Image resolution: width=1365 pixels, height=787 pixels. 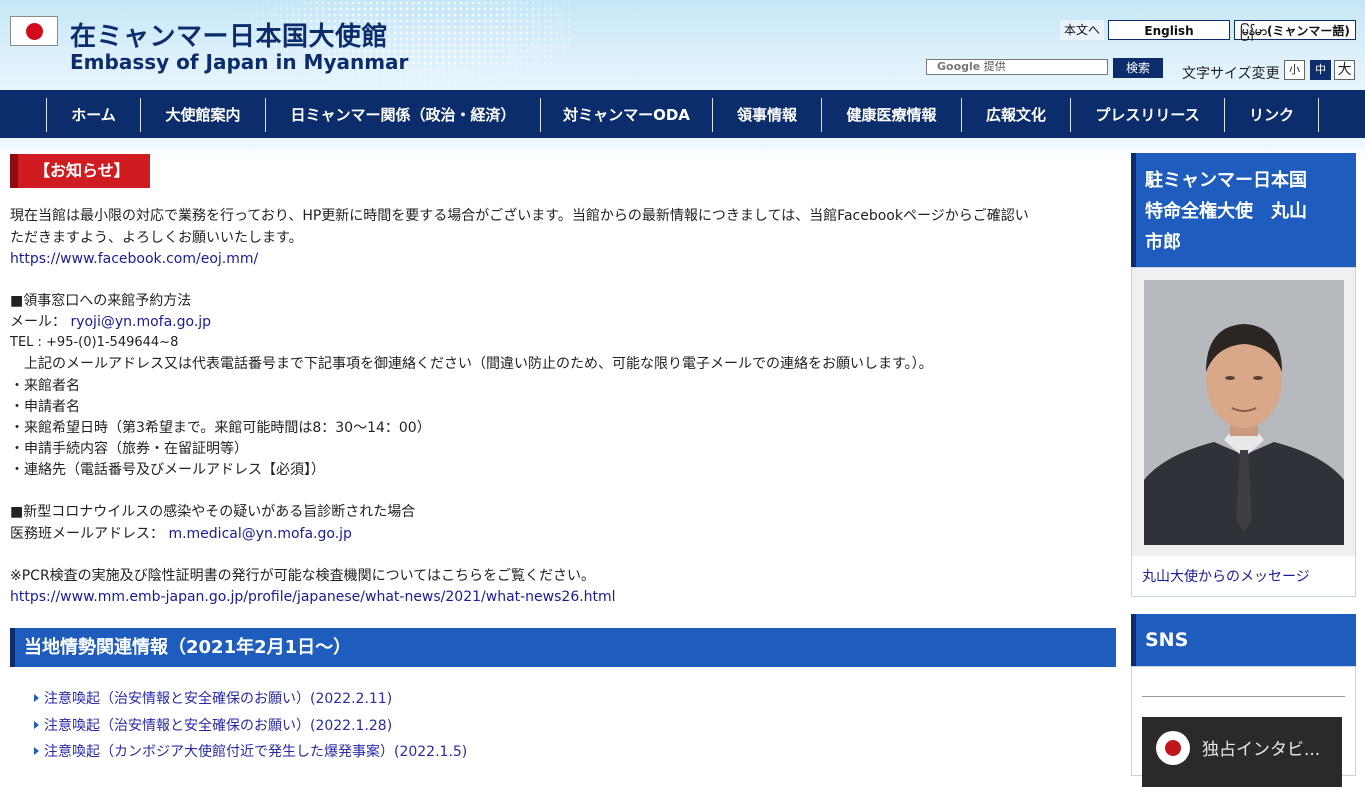 I want to click on medical-email-link: m.medical@yn.mofa.go.jp, so click(x=259, y=534).